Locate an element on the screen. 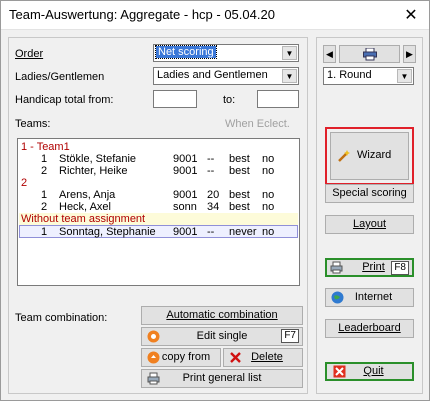 The image size is (430, 401). team-member-row: 1 Stökle, Stefanie 9001 -- best no is located at coordinates (158, 159).